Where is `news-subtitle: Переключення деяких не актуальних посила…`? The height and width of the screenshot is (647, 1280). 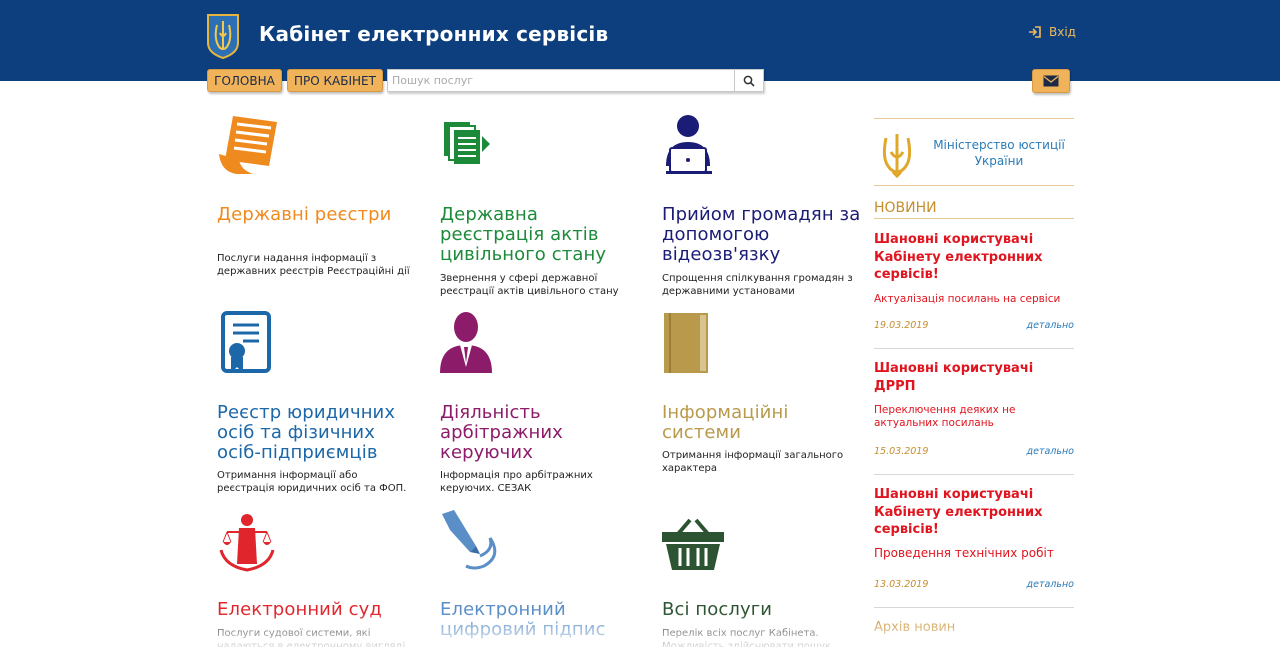 news-subtitle: Переключення деяких не актуальних посила… is located at coordinates (945, 416).